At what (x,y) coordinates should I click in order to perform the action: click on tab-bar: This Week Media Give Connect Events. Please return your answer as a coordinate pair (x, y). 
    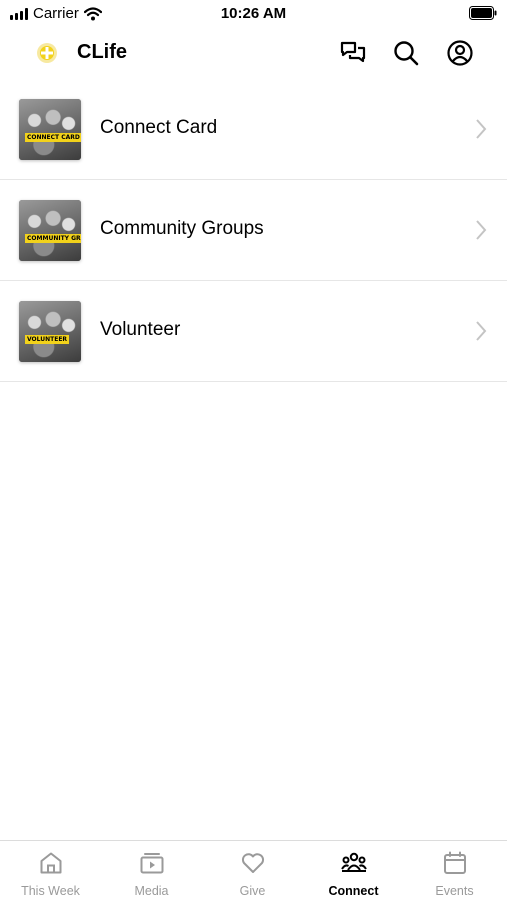
    Looking at the image, I should click on (253, 870).